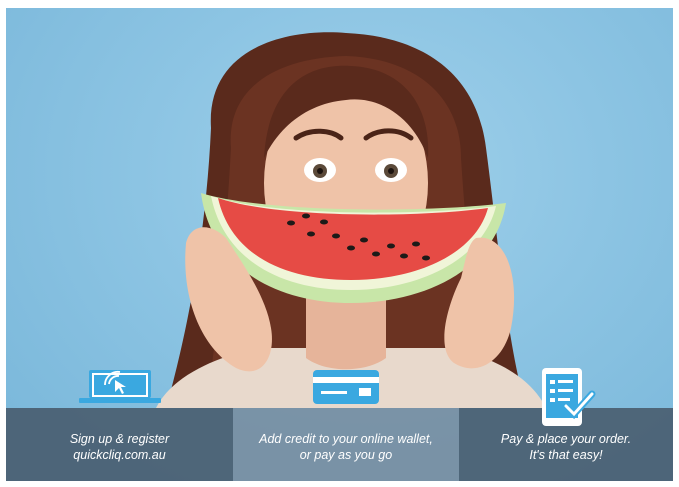  Describe the element at coordinates (120, 389) in the screenshot. I see `laptop-click-icon` at that location.